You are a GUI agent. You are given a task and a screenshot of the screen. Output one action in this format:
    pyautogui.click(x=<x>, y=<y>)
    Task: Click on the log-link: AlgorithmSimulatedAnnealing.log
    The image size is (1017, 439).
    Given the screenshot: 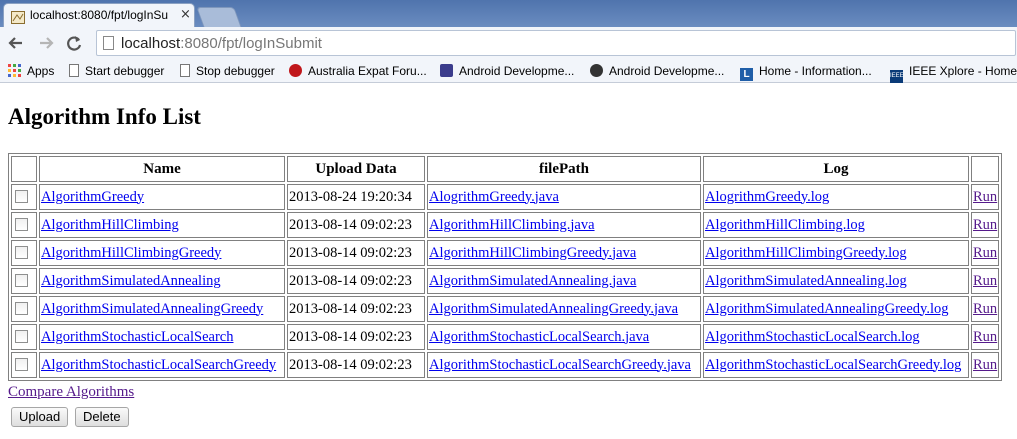 What is the action you would take?
    pyautogui.click(x=806, y=281)
    